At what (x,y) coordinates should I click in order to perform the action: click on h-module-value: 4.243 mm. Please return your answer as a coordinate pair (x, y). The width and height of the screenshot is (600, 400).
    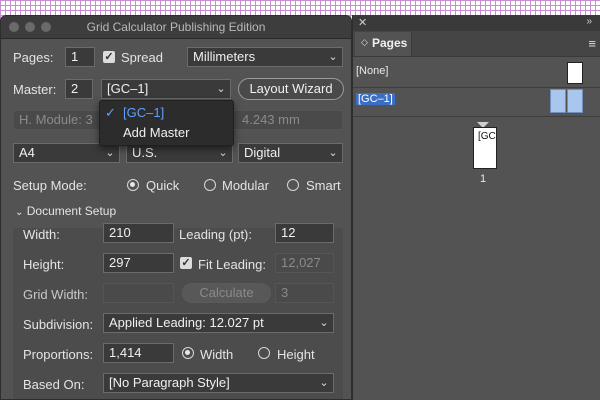
    Looking at the image, I should click on (271, 119).